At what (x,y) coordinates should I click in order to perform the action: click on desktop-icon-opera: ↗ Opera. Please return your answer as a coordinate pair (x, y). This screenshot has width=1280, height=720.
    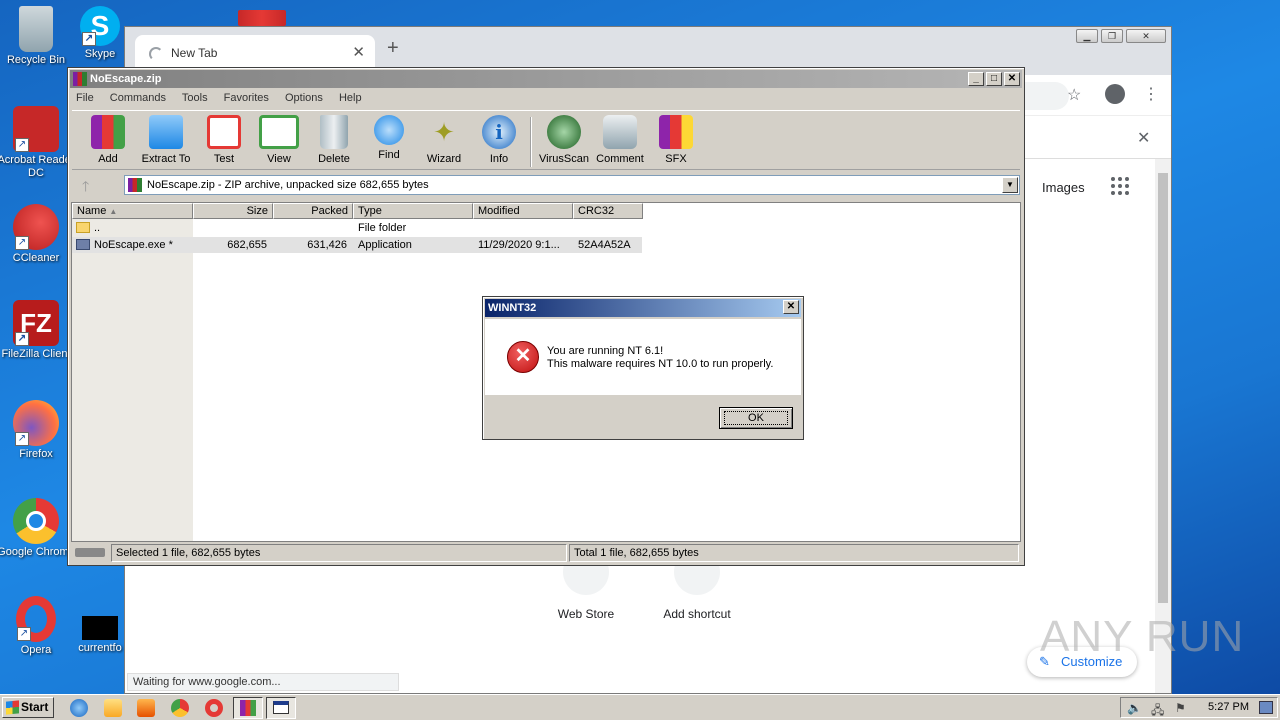
    Looking at the image, I should click on (37, 626).